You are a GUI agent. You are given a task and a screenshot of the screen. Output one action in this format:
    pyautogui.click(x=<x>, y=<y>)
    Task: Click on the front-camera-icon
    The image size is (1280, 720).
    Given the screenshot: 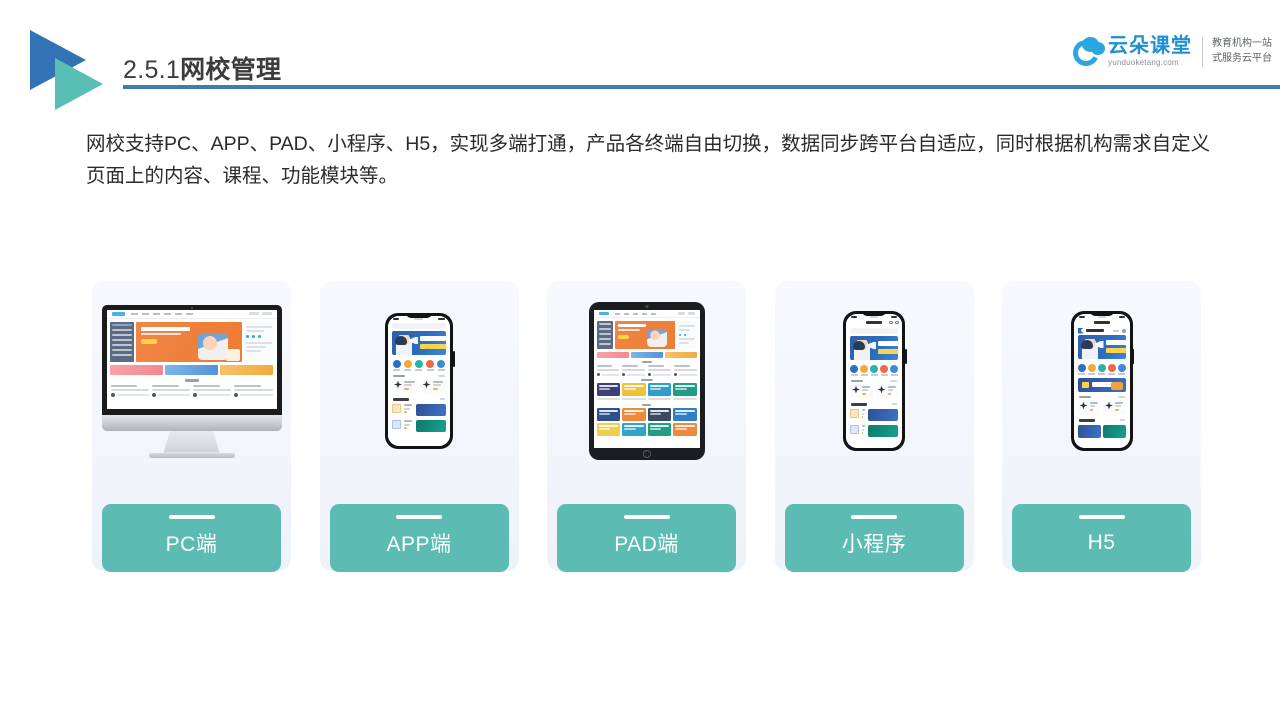 What is the action you would take?
    pyautogui.click(x=646, y=306)
    